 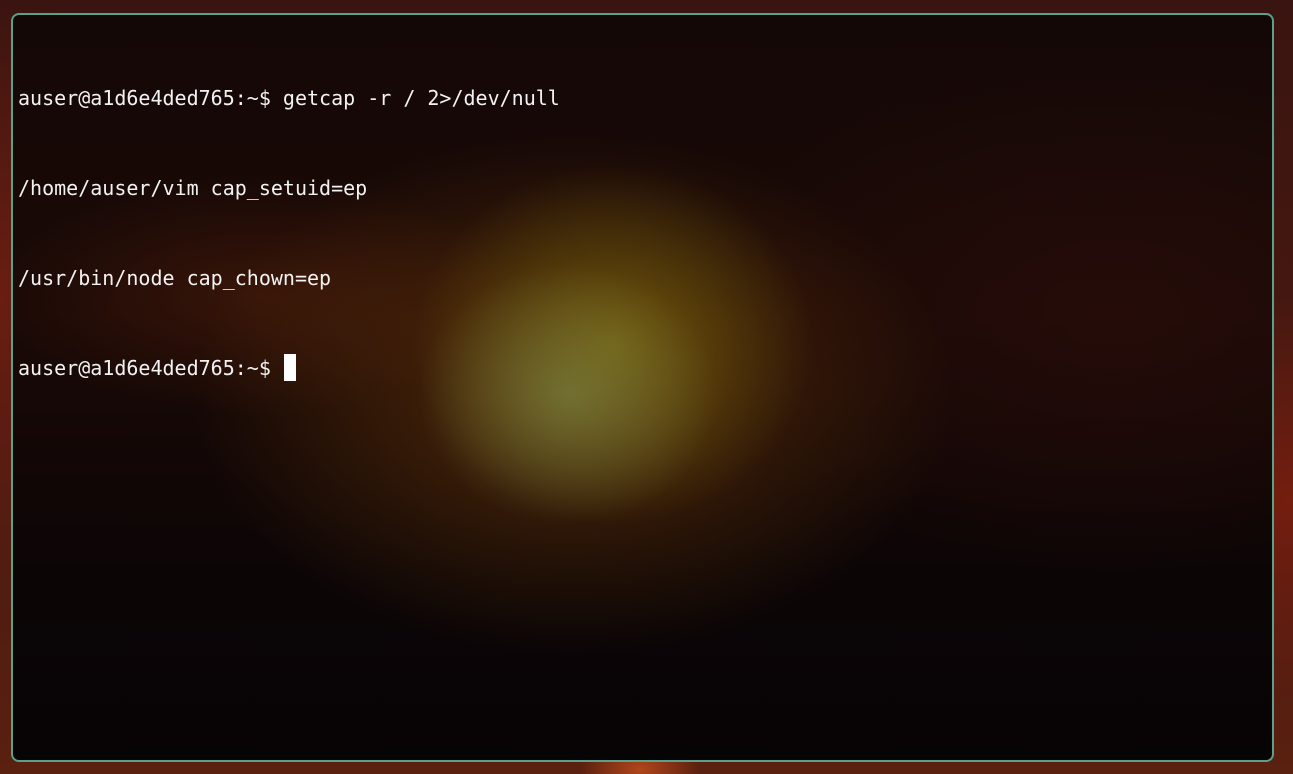 I want to click on shell-prompt: auser@a1d6e4ded765:~$, so click(x=144, y=368).